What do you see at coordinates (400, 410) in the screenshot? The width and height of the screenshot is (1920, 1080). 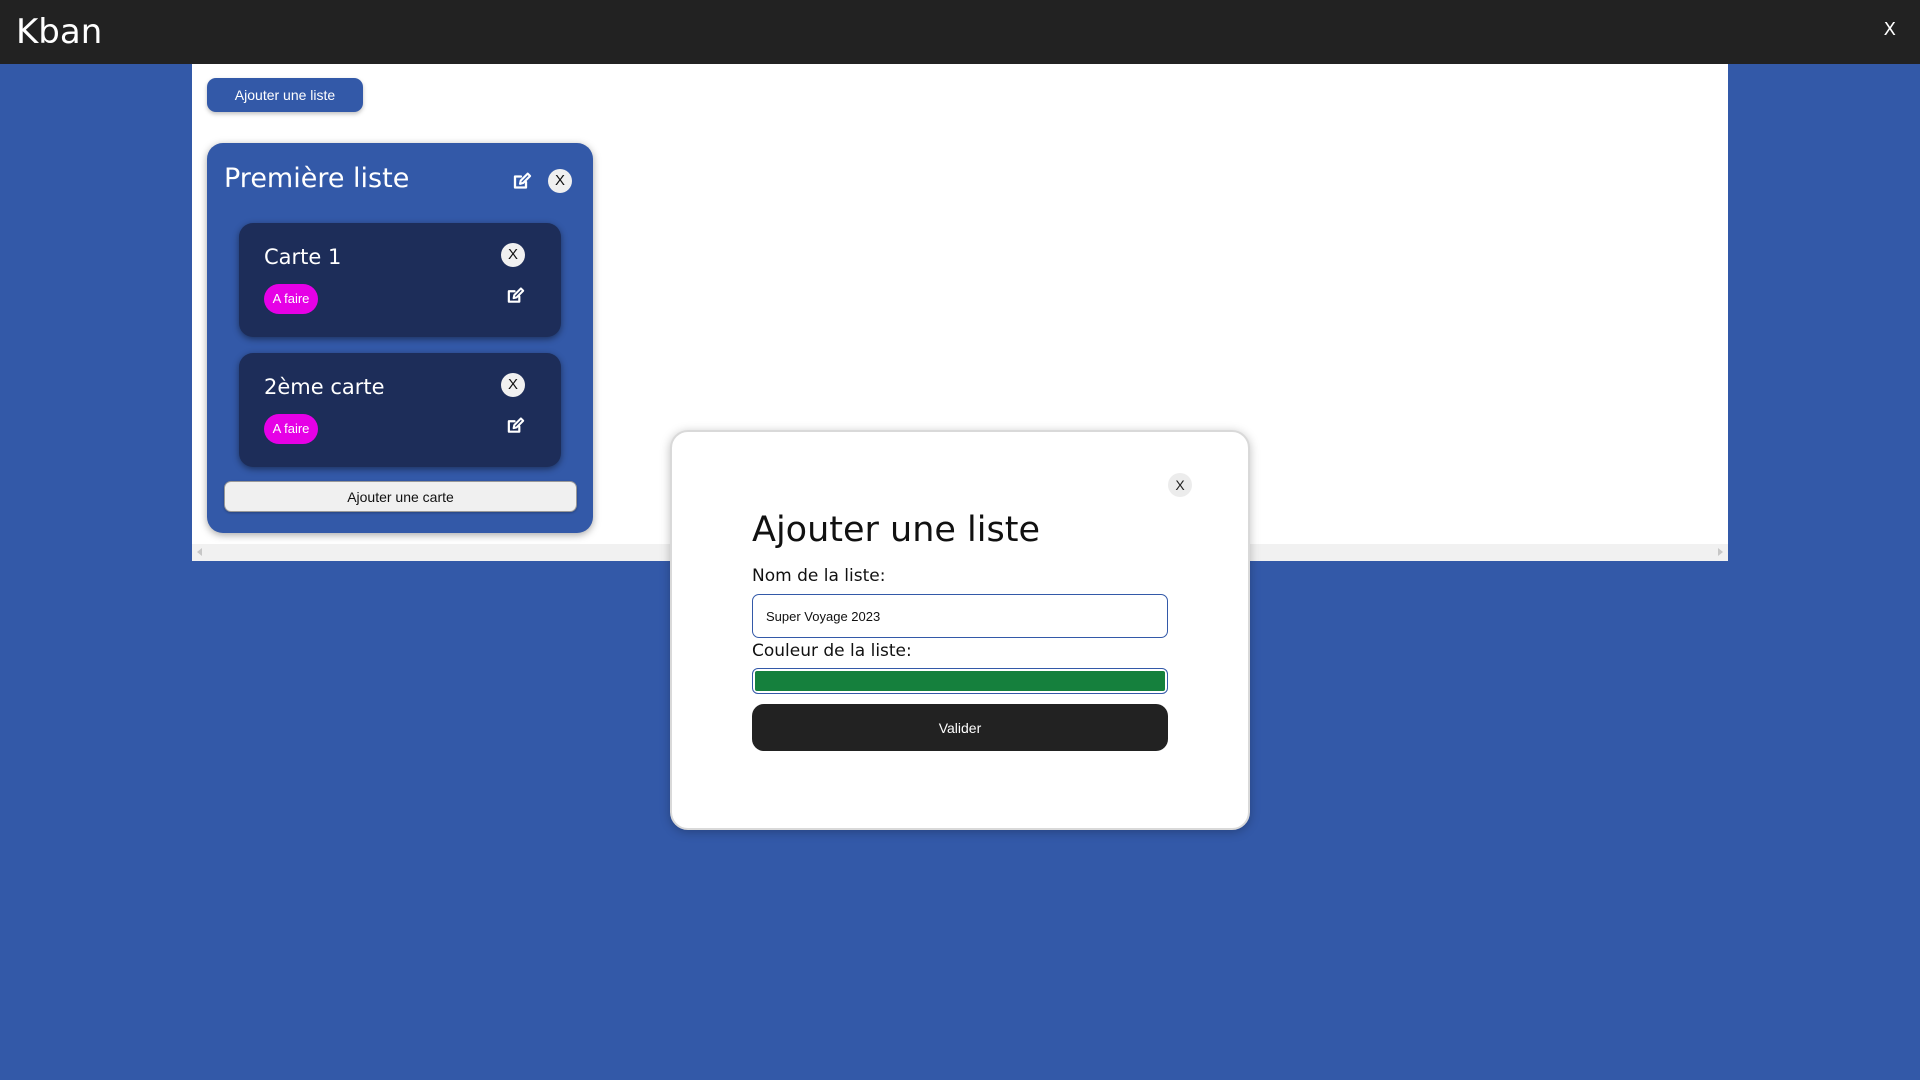 I see `card: 2ème carte X A faire` at bounding box center [400, 410].